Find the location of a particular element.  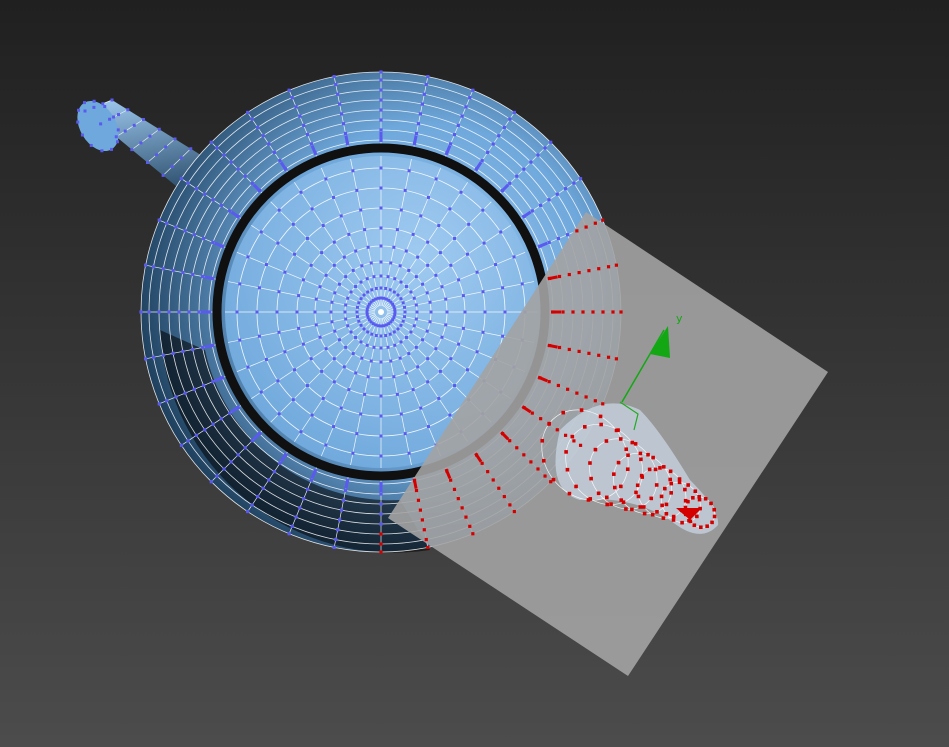

gizmo-y-label: y is located at coordinates (679, 318).